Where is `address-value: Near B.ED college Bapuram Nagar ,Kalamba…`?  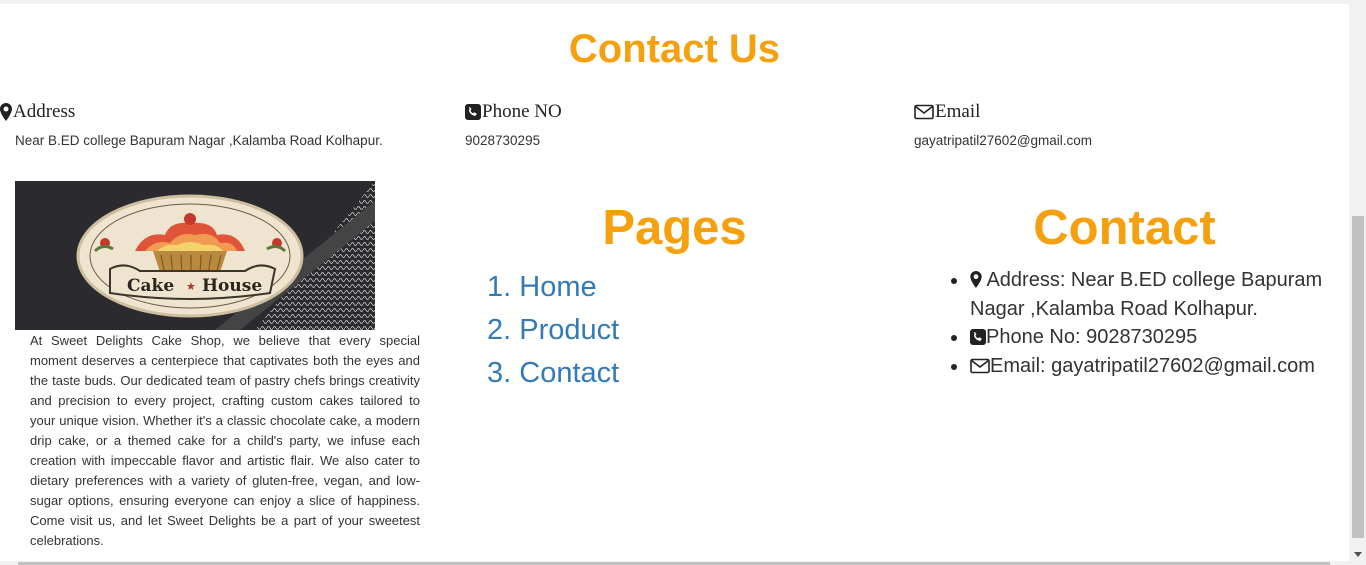
address-value: Near B.ED college Bapuram Nagar ,Kalamba… is located at coordinates (199, 140).